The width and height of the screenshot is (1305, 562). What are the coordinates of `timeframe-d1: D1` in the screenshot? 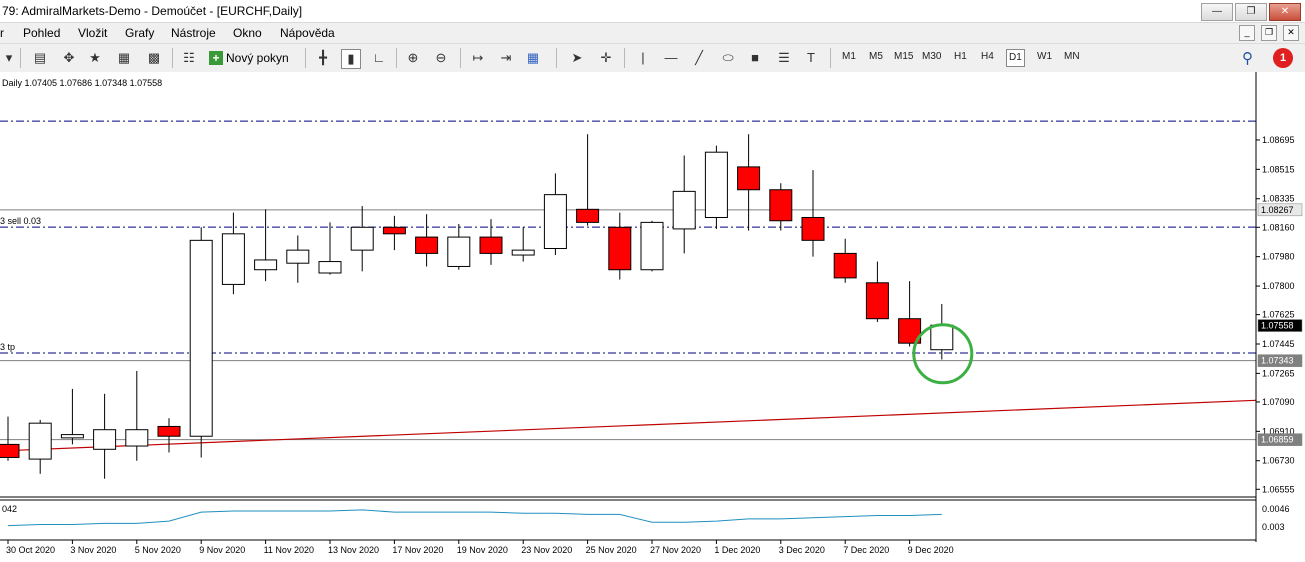 It's located at (1015, 58).